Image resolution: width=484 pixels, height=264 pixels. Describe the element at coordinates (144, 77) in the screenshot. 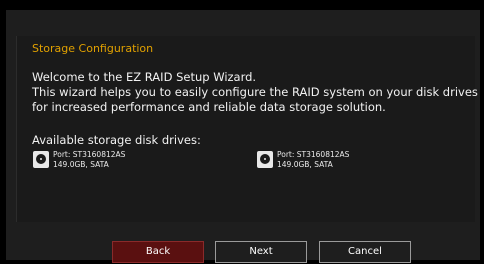

I see `intro-line: Welcome to the EZ RAID Setup Wizard.` at that location.